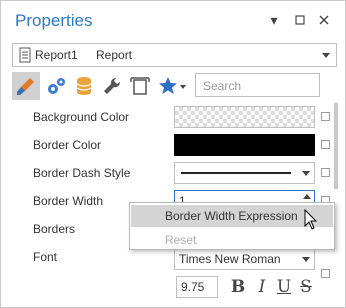 The image size is (346, 308). I want to click on menu-item-border-width-expression: Border Width Expression, so click(232, 216).